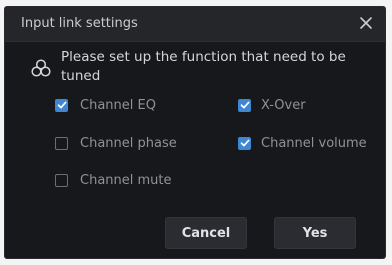  Describe the element at coordinates (283, 105) in the screenshot. I see `option-label: X-Over` at that location.